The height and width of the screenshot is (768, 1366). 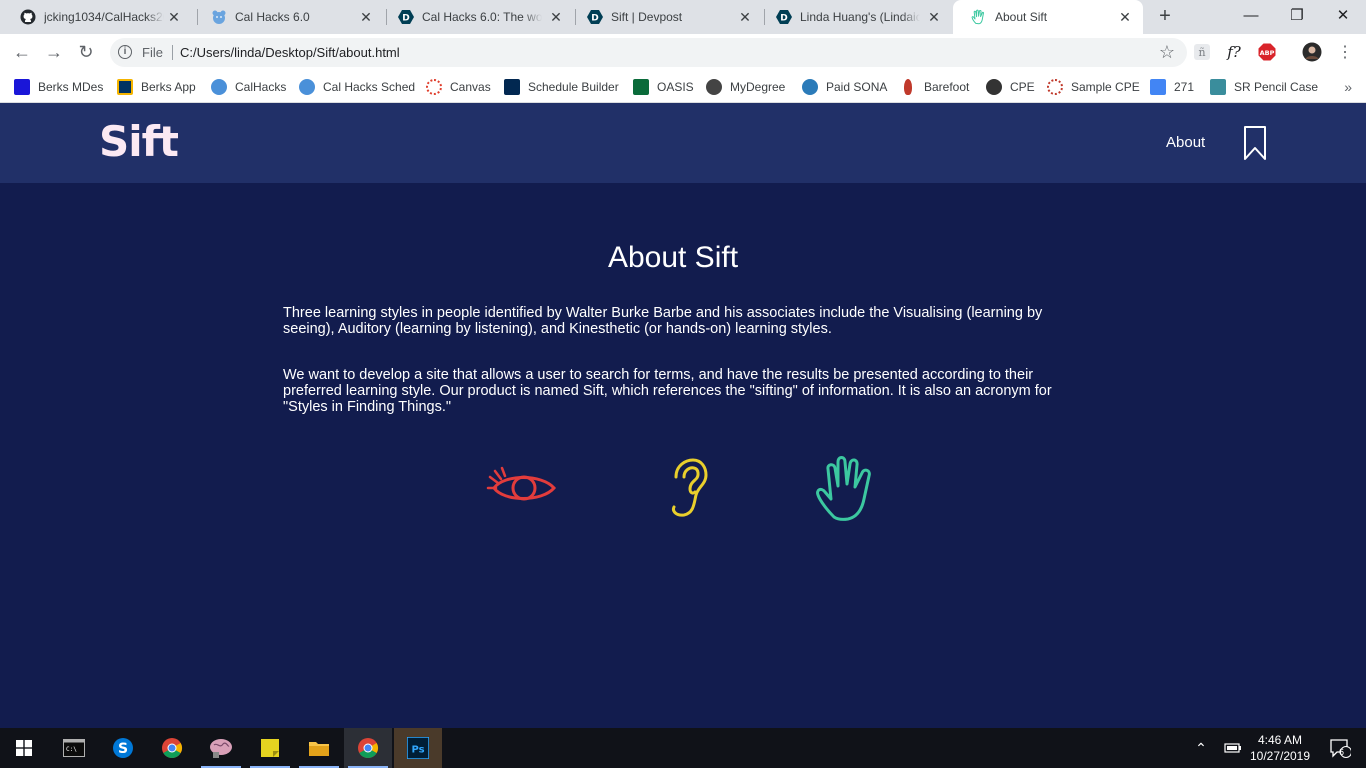 What do you see at coordinates (1345, 52) in the screenshot?
I see `menu-icon: ⋮` at bounding box center [1345, 52].